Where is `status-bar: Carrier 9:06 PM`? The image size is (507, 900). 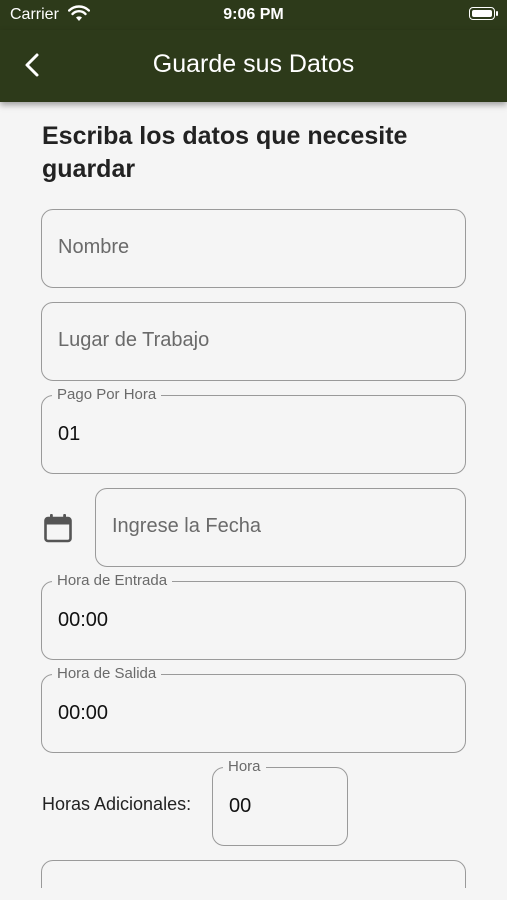 status-bar: Carrier 9:06 PM is located at coordinates (253, 15).